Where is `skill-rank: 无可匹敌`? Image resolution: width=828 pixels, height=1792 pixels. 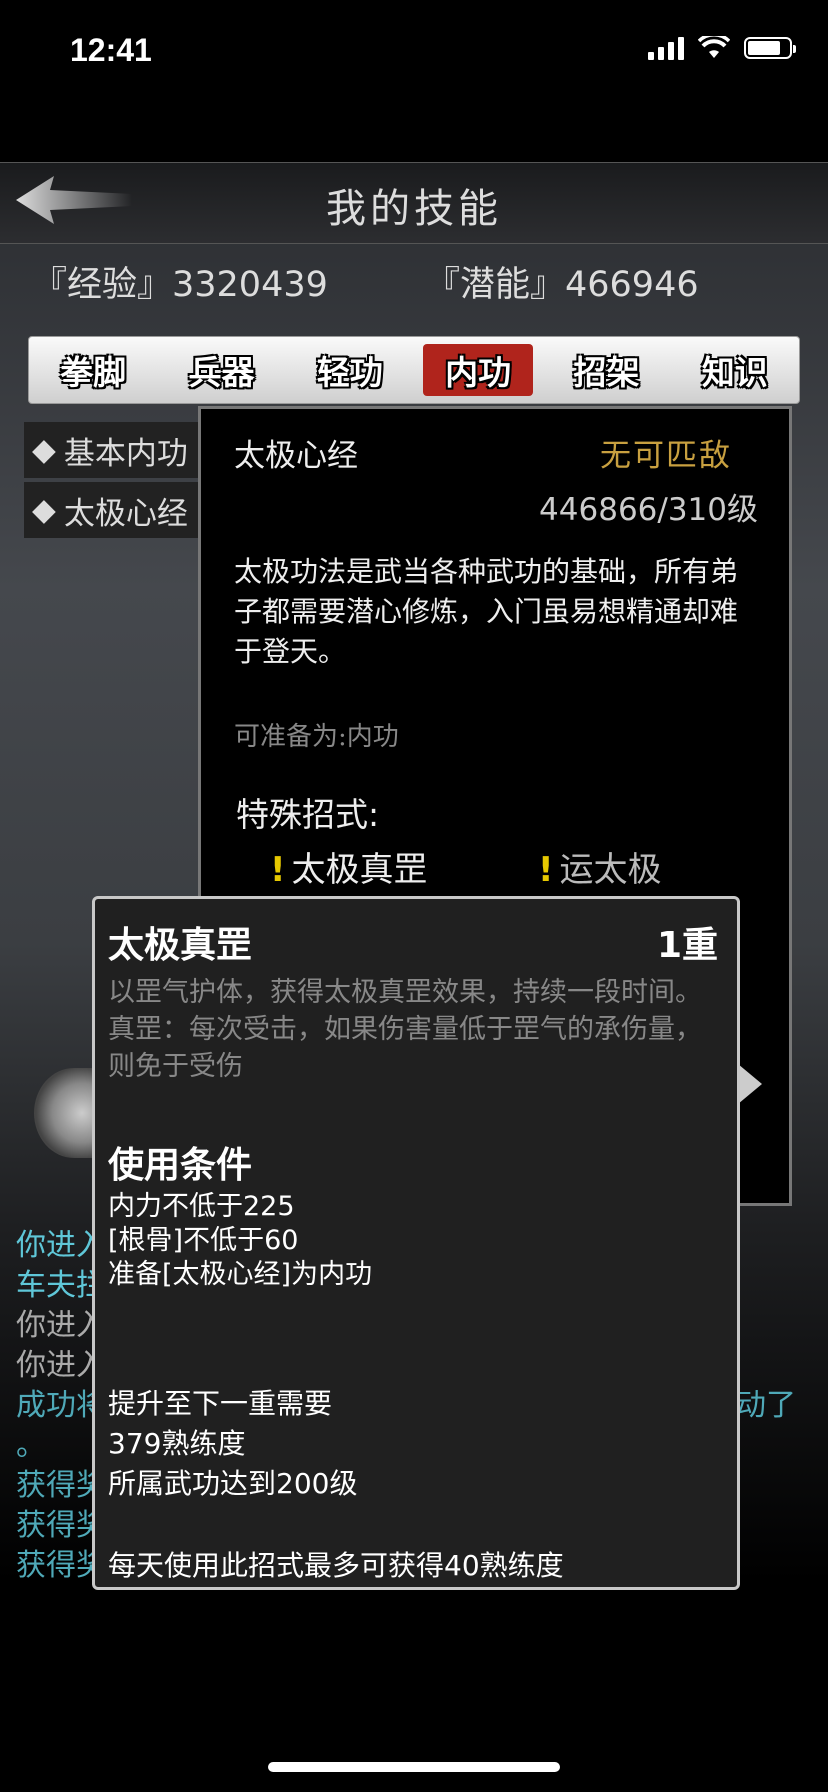
skill-rank: 无可匹敌 is located at coordinates (666, 456).